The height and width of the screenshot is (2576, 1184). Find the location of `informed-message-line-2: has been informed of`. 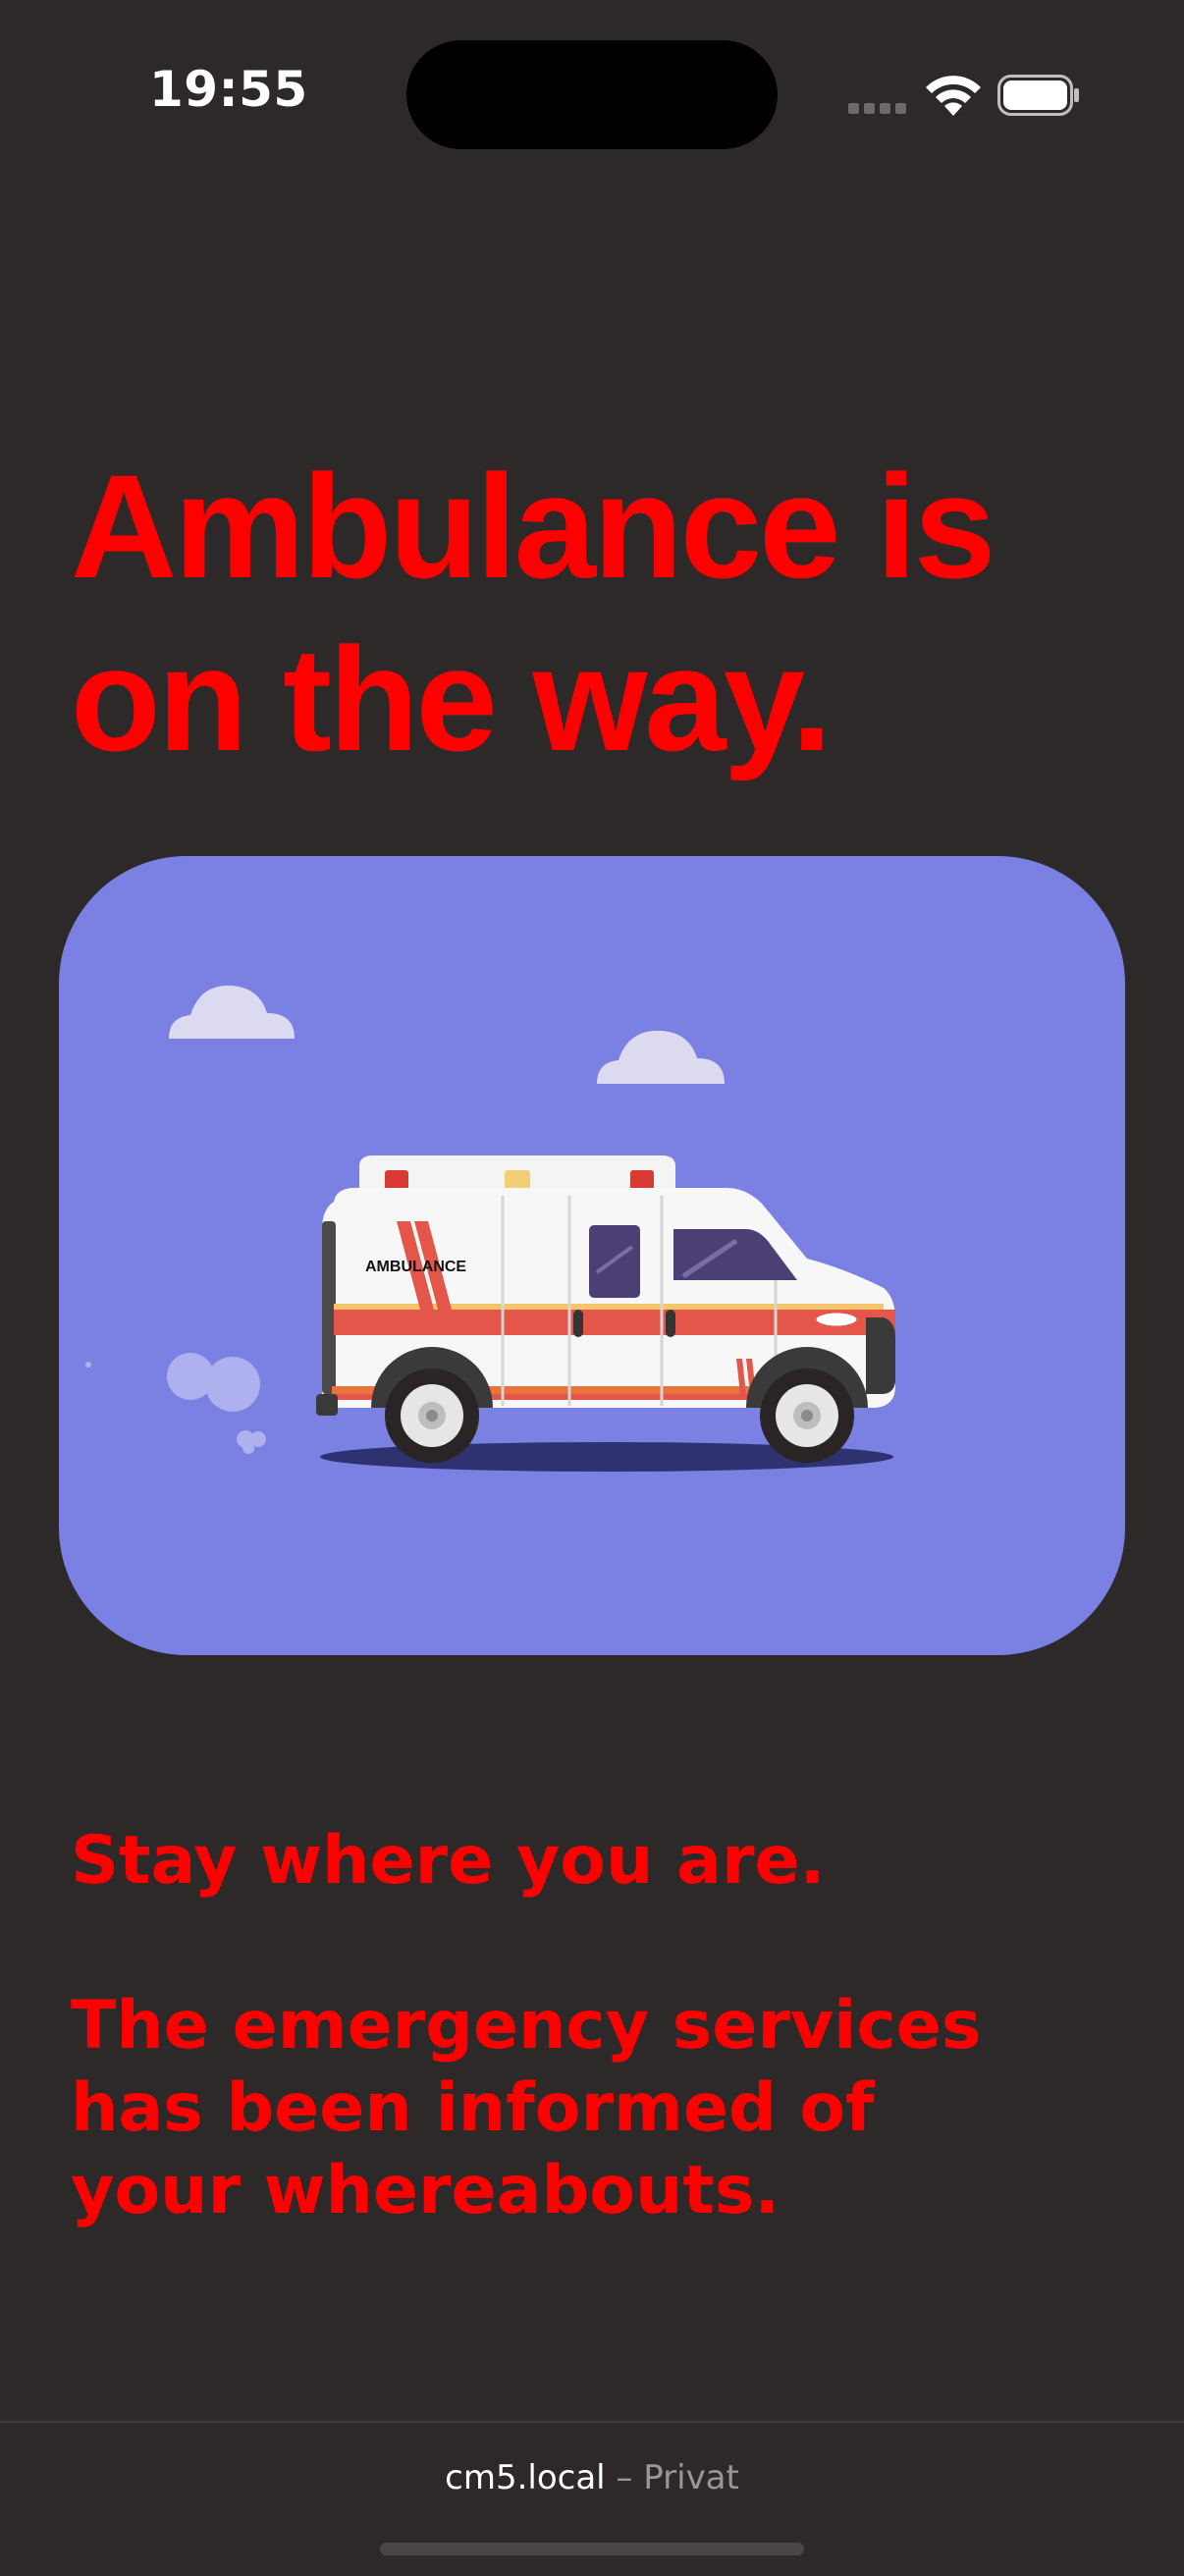

informed-message-line-2: has been informed of is located at coordinates (473, 2108).